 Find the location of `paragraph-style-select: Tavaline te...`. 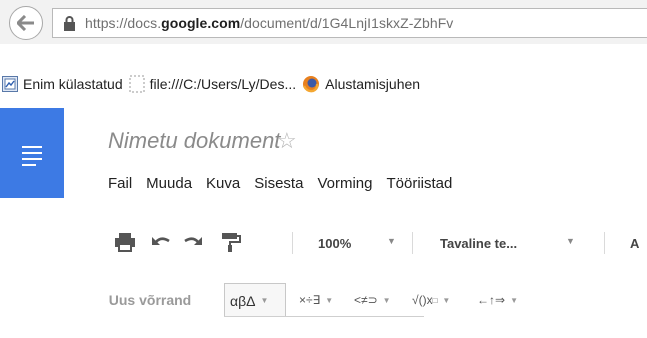

paragraph-style-select: Tavaline te... is located at coordinates (478, 243).